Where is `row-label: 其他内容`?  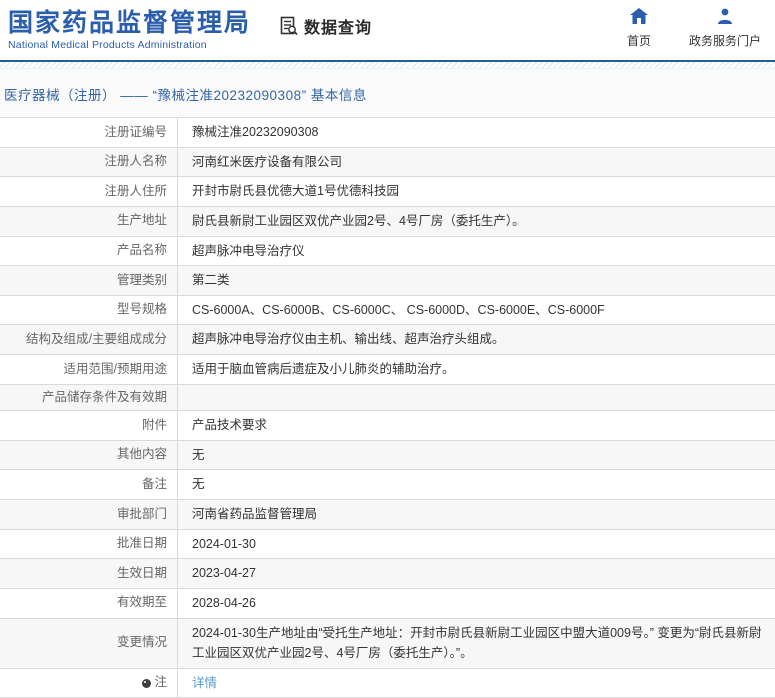
row-label: 其他内容 is located at coordinates (89, 455).